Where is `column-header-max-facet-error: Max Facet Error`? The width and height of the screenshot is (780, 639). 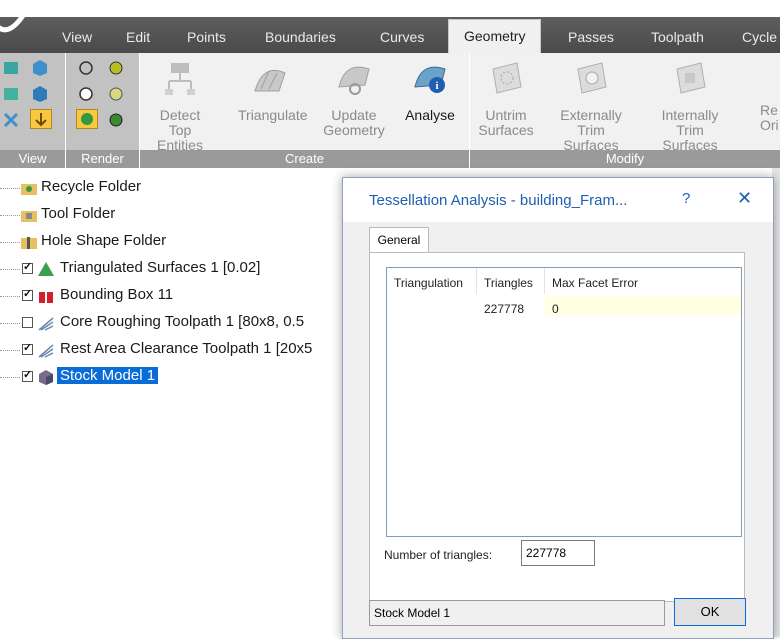
column-header-max-facet-error: Max Facet Error is located at coordinates (643, 281).